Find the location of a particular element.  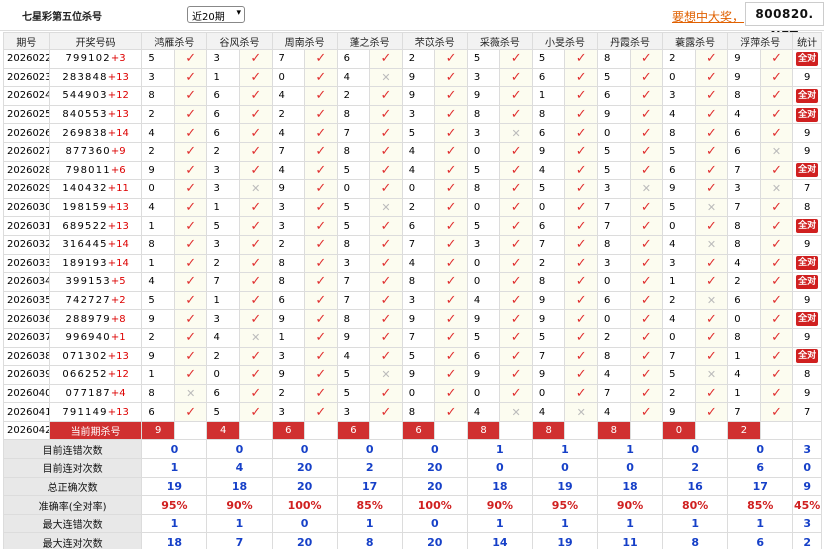

period-cell: 2026025 is located at coordinates (26, 114).